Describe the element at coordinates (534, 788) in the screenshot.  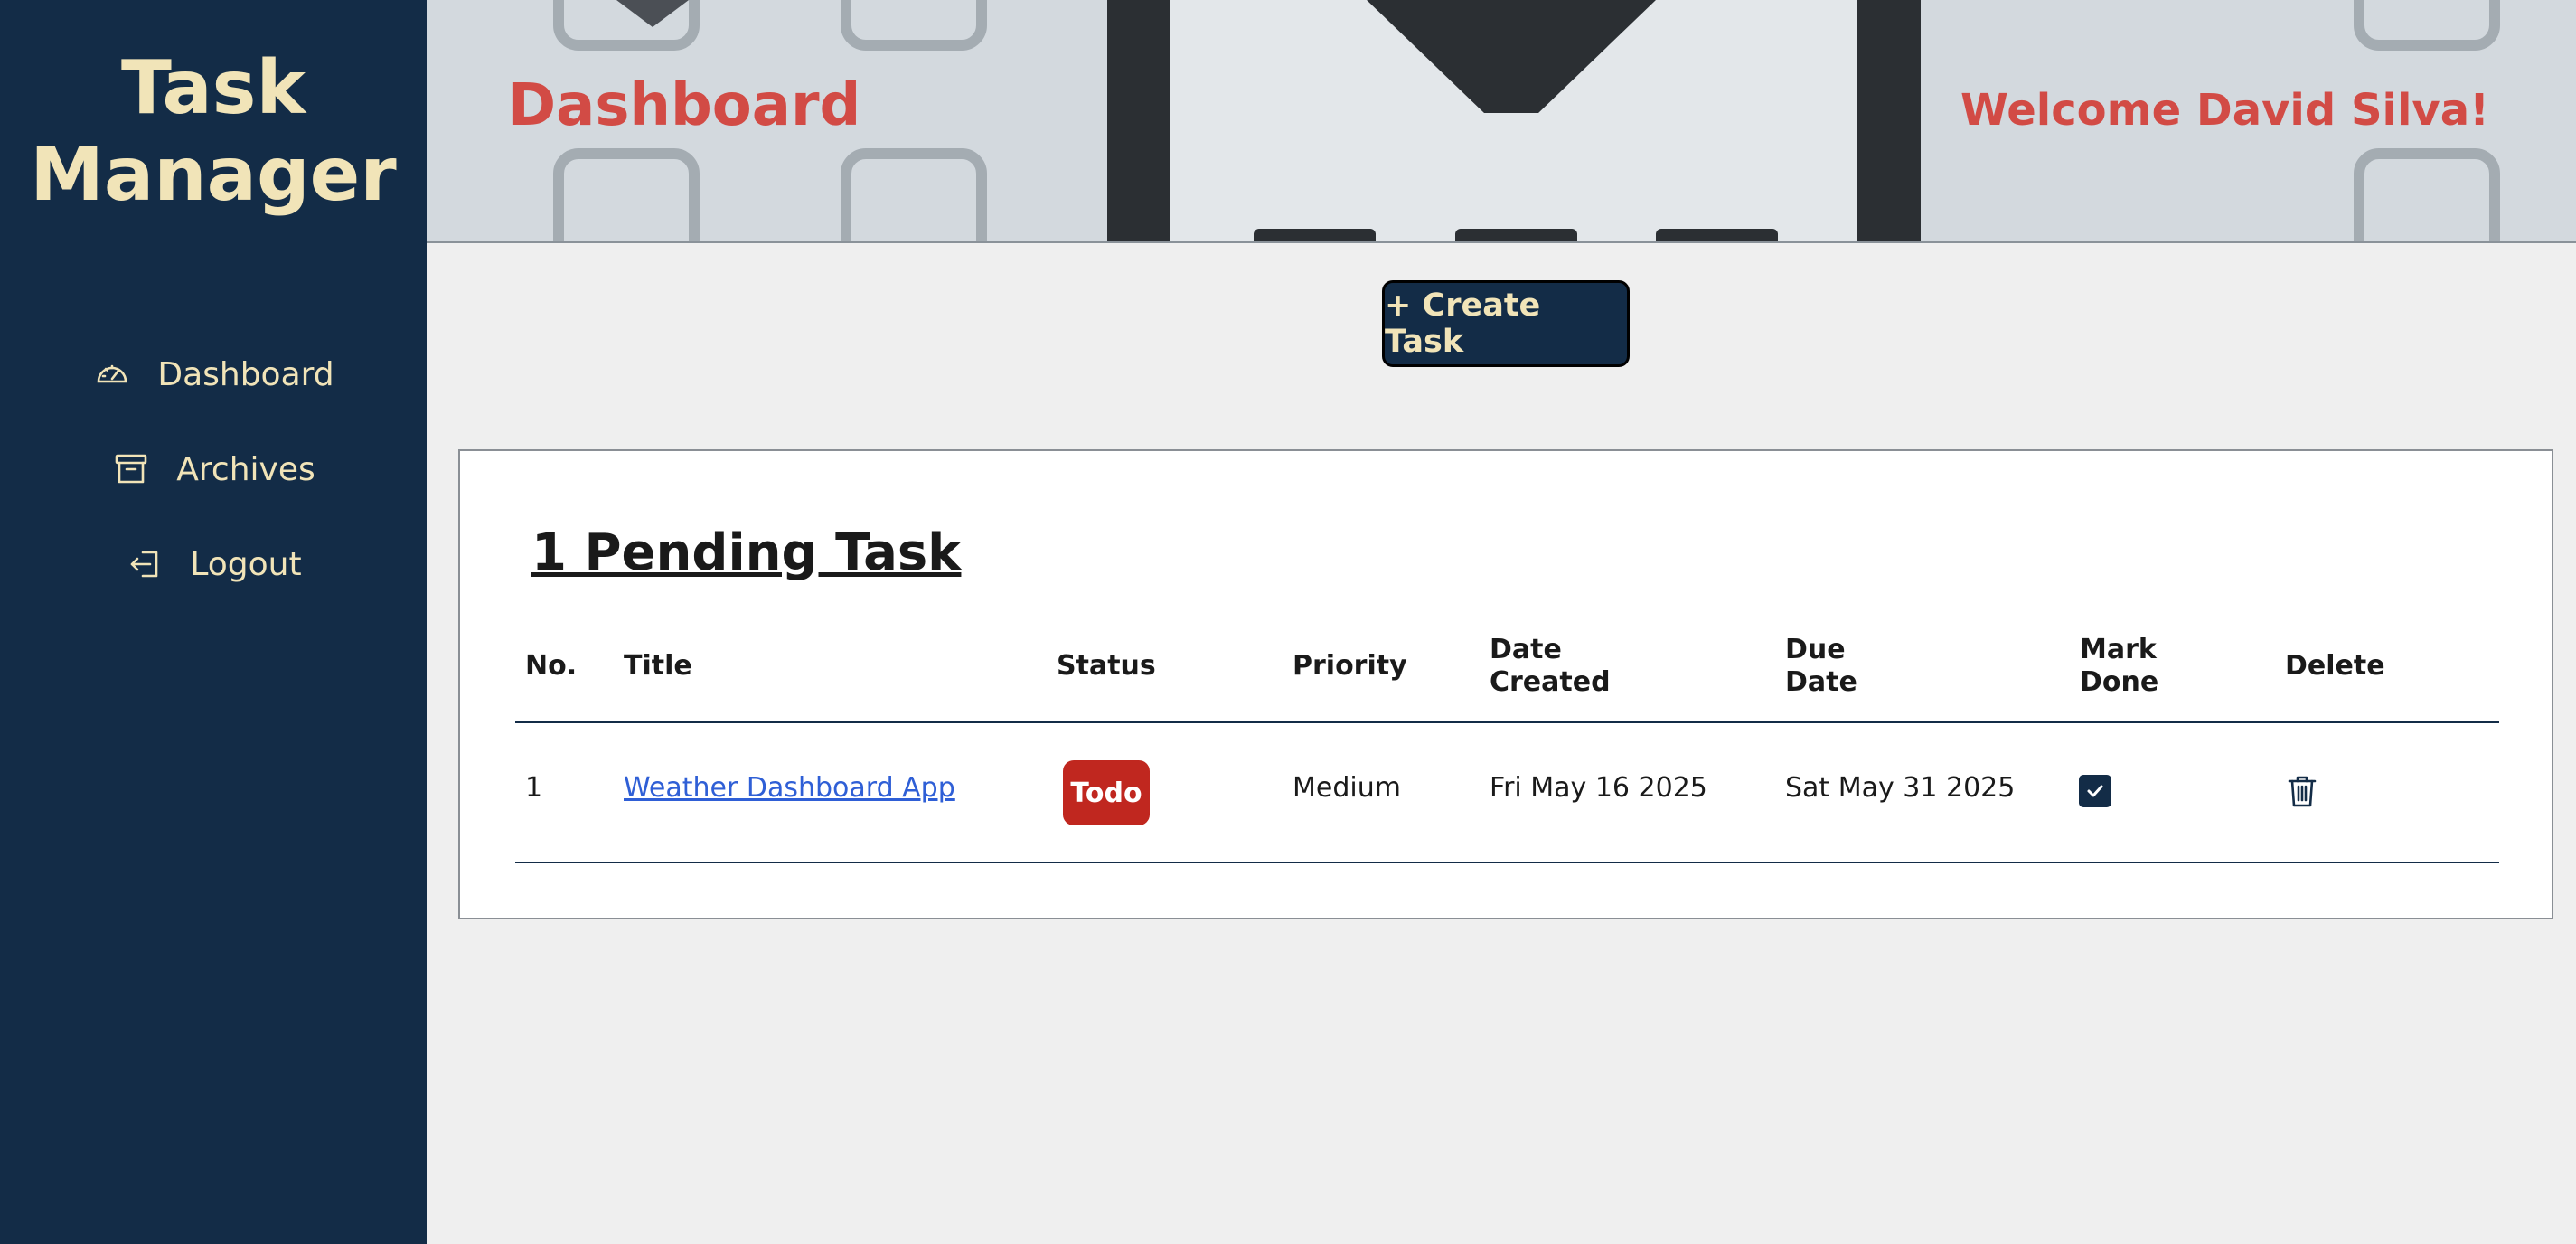
I see `cell-no: 1` at that location.